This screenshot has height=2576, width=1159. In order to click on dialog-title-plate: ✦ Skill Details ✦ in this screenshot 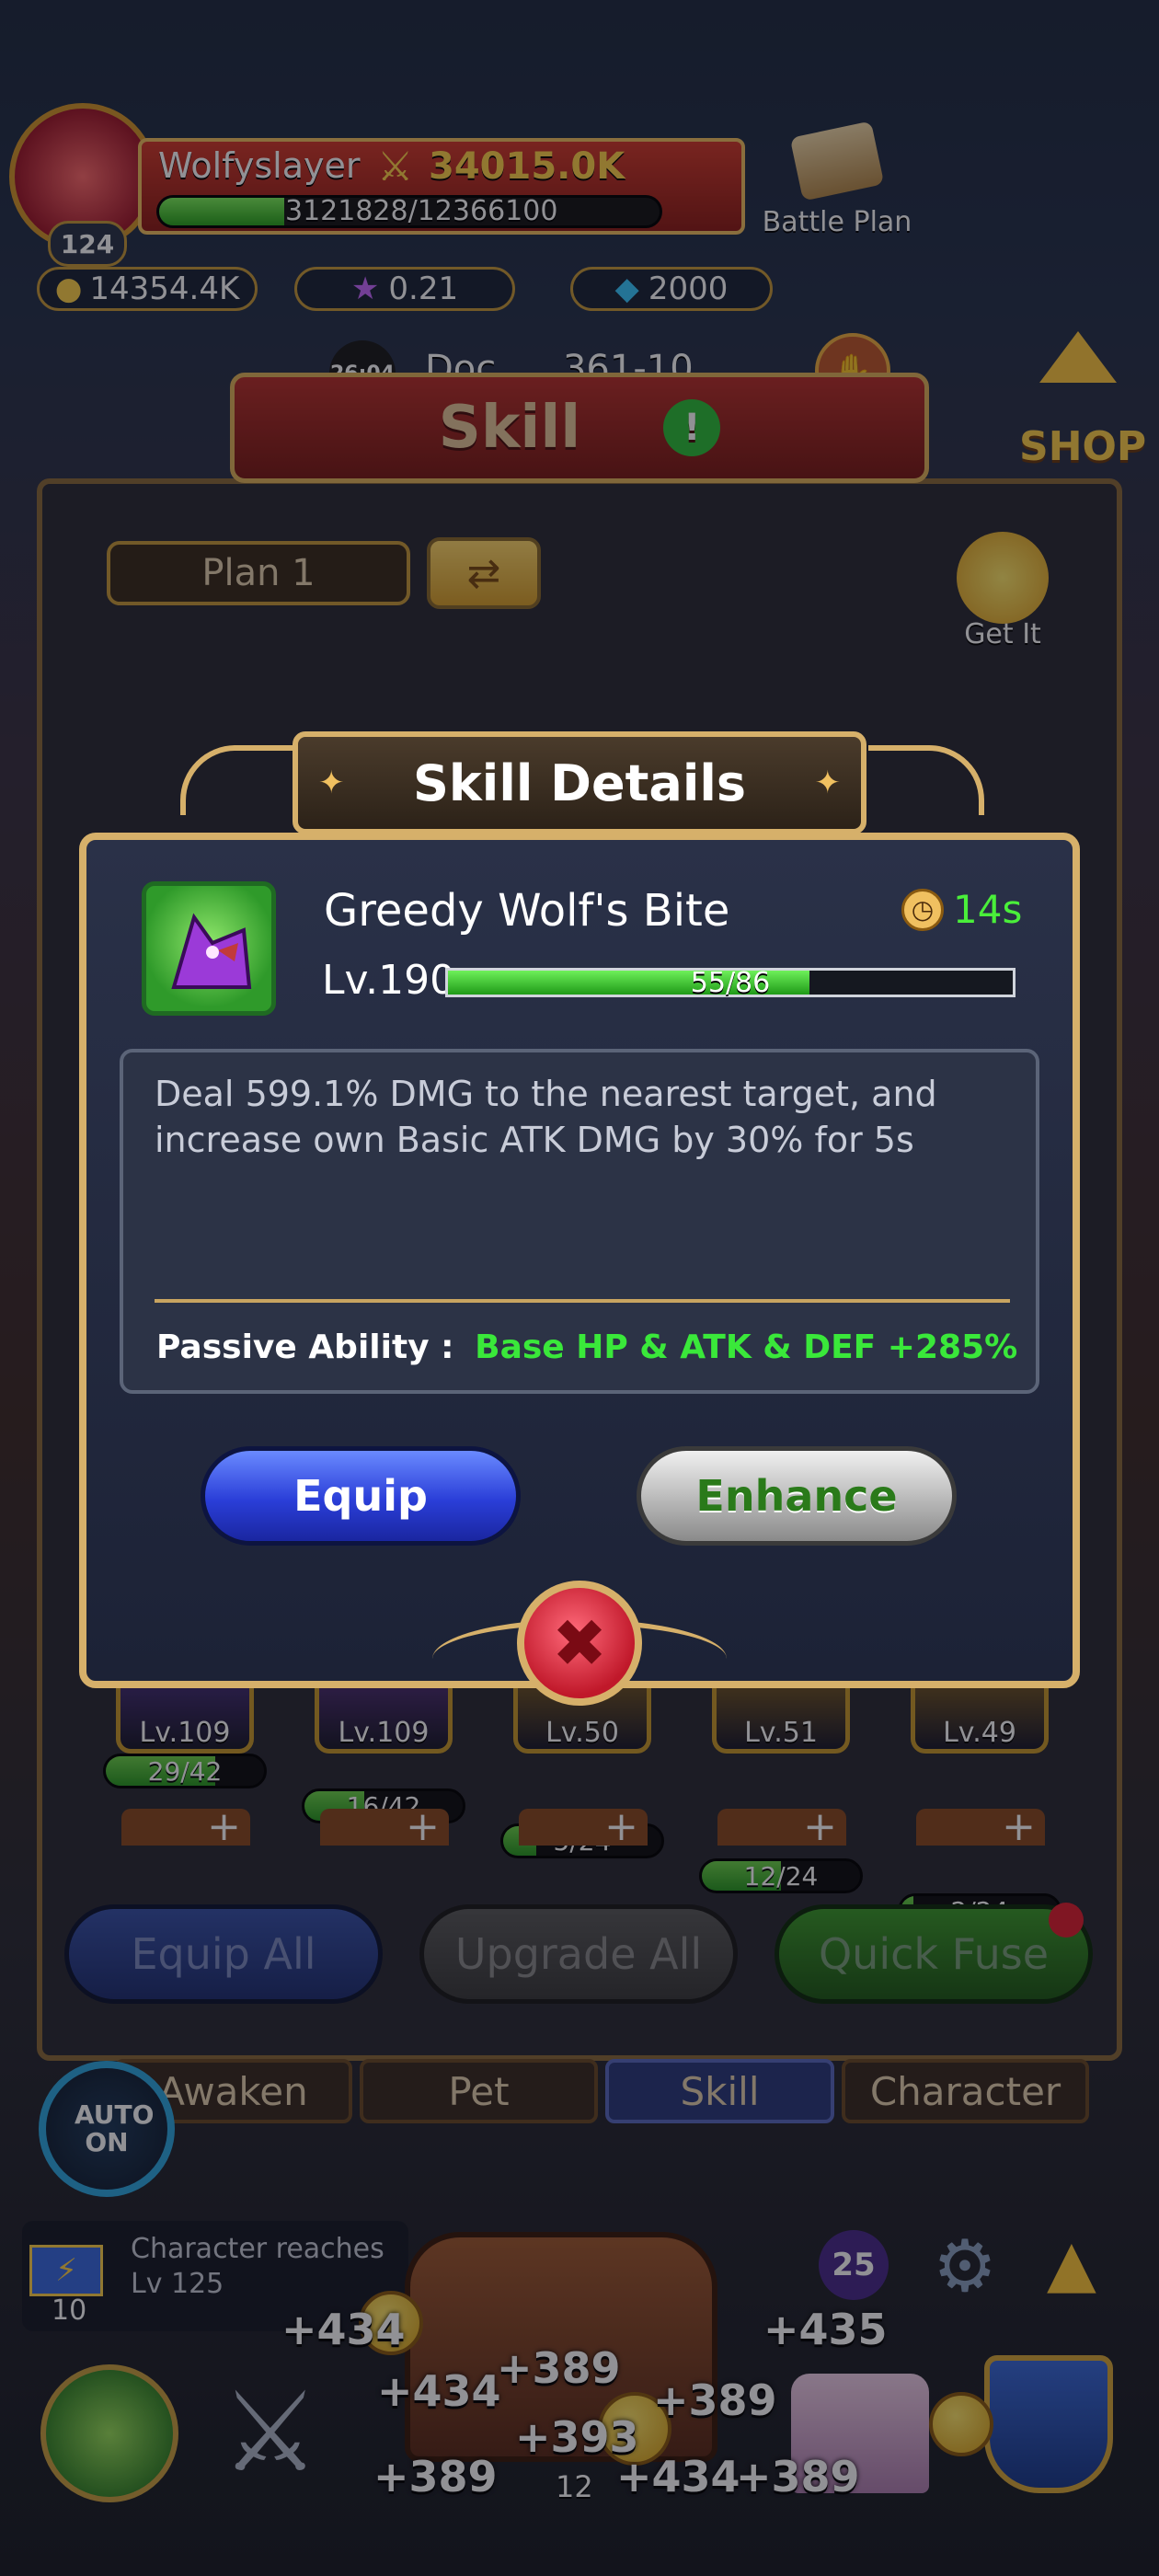, I will do `click(579, 782)`.